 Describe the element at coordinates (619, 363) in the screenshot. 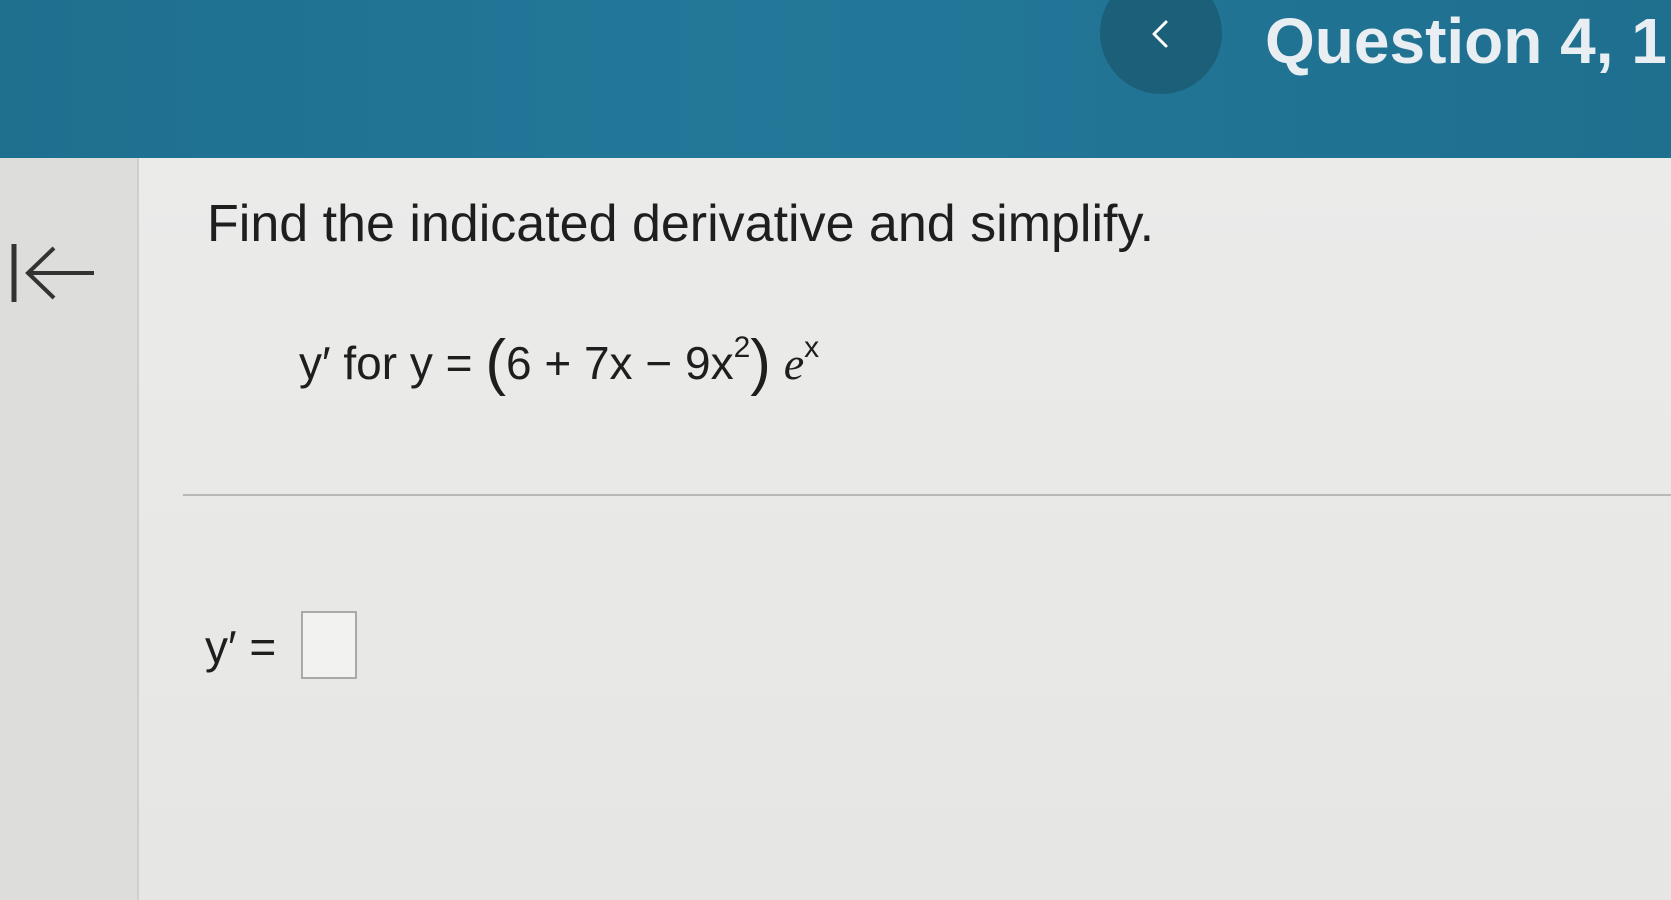

I see `polynomial-terms: 6 + 7x − 9x` at that location.